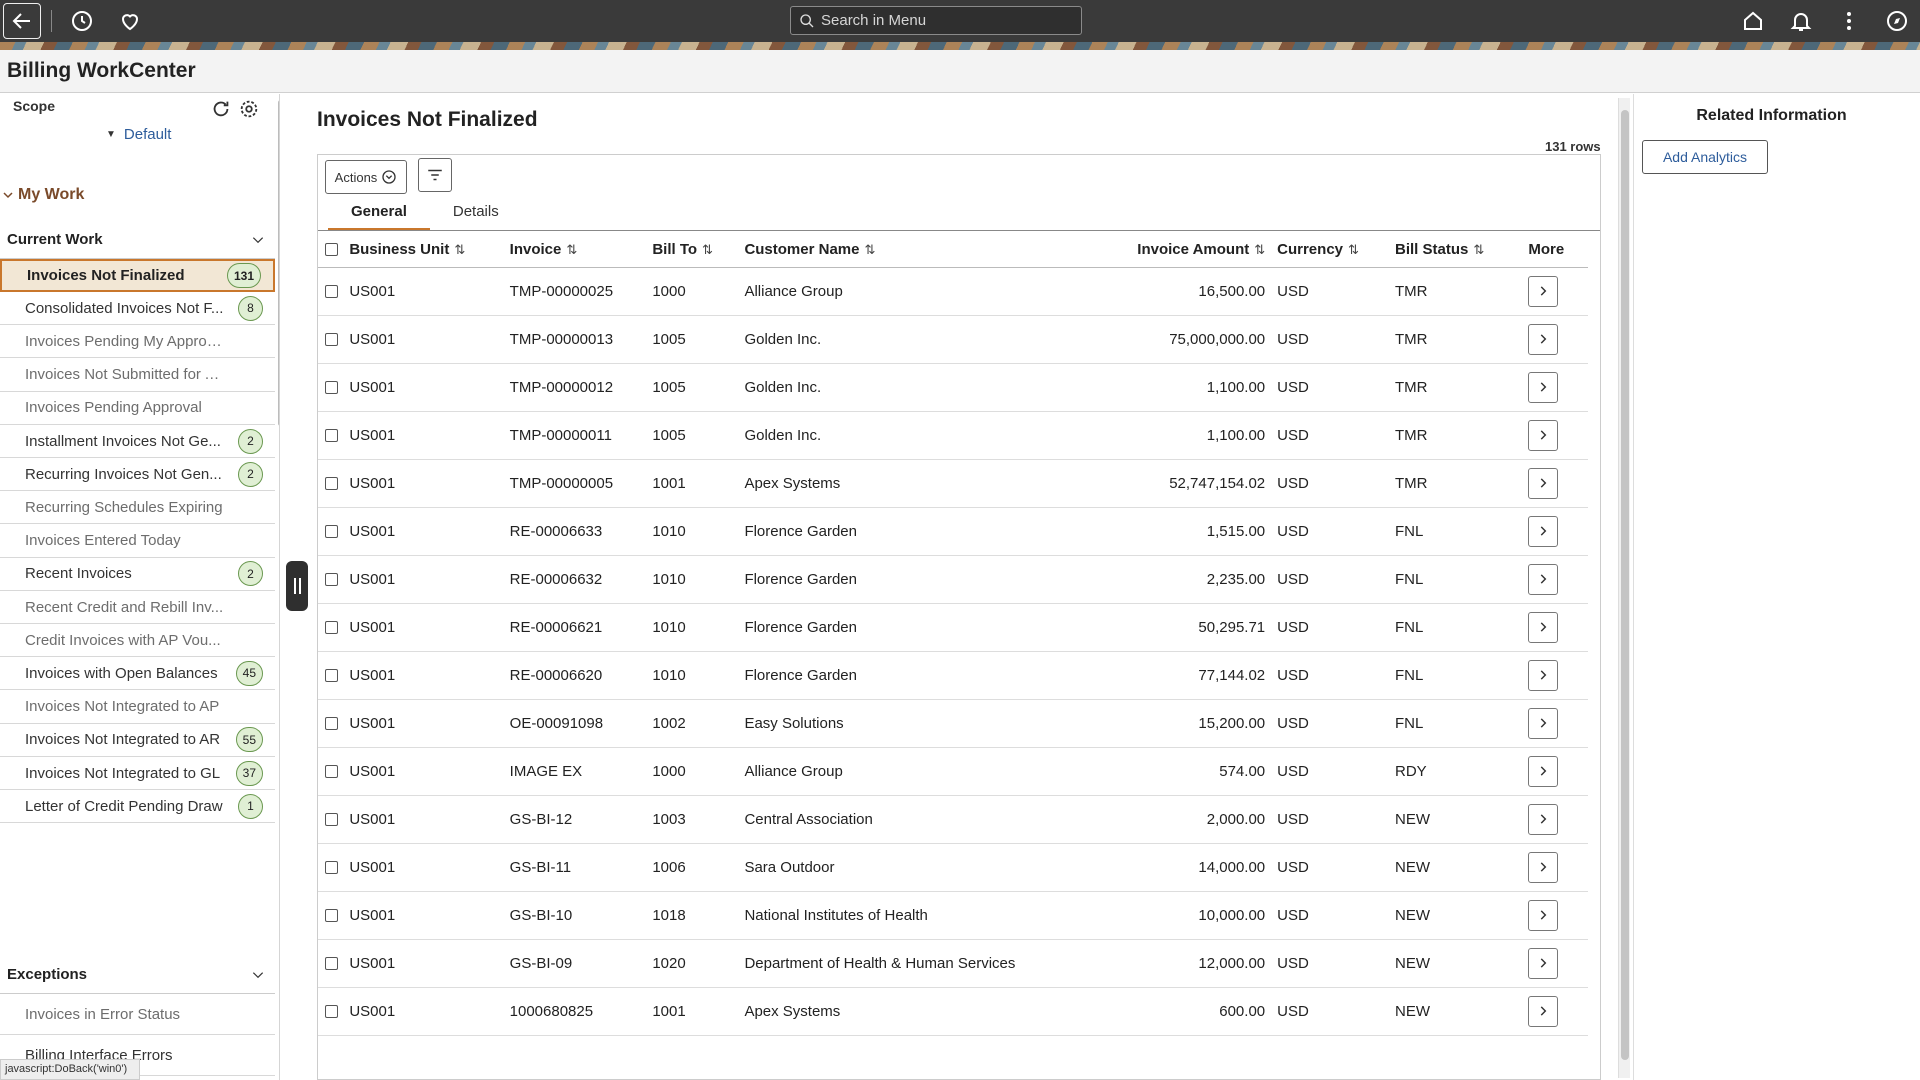 The image size is (1920, 1080). Describe the element at coordinates (581, 531) in the screenshot. I see `table-cell: RE-00006633` at that location.